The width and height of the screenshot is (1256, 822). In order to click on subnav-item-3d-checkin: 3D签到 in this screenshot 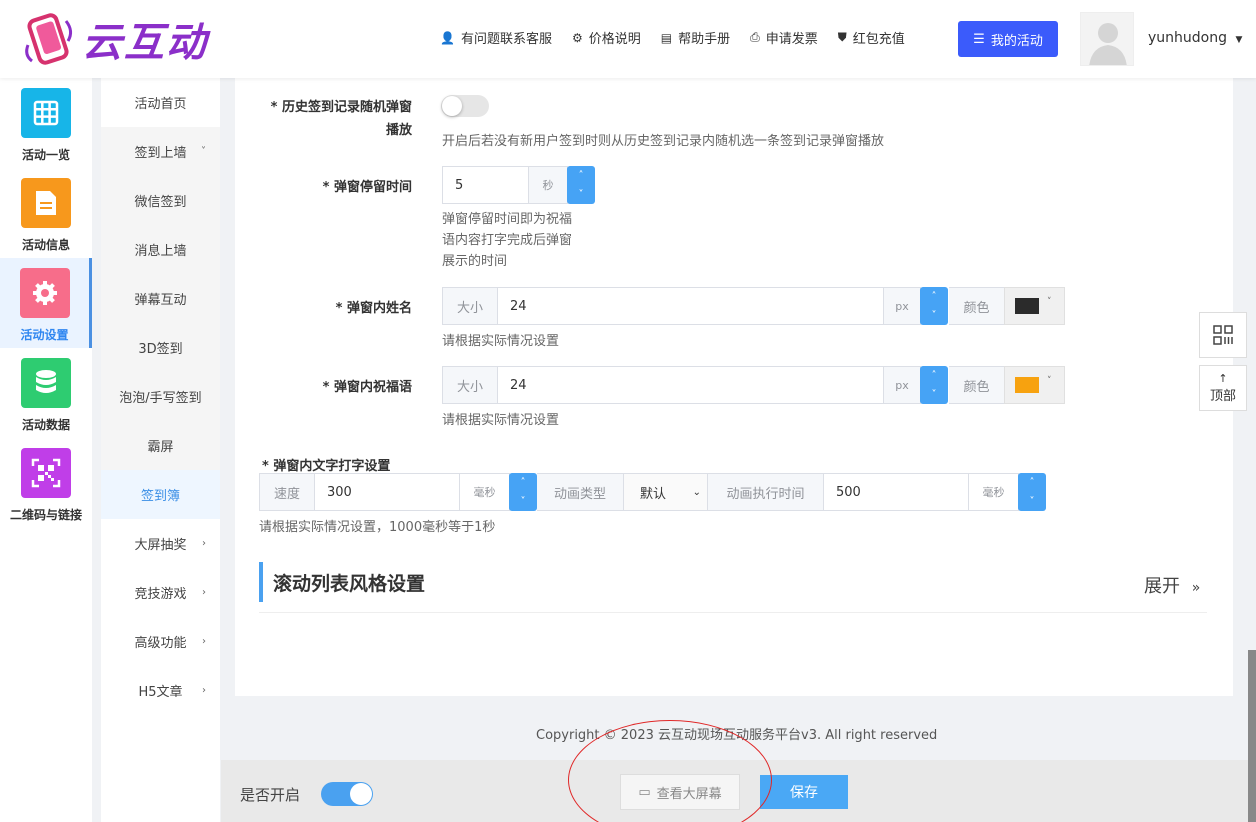, I will do `click(160, 347)`.